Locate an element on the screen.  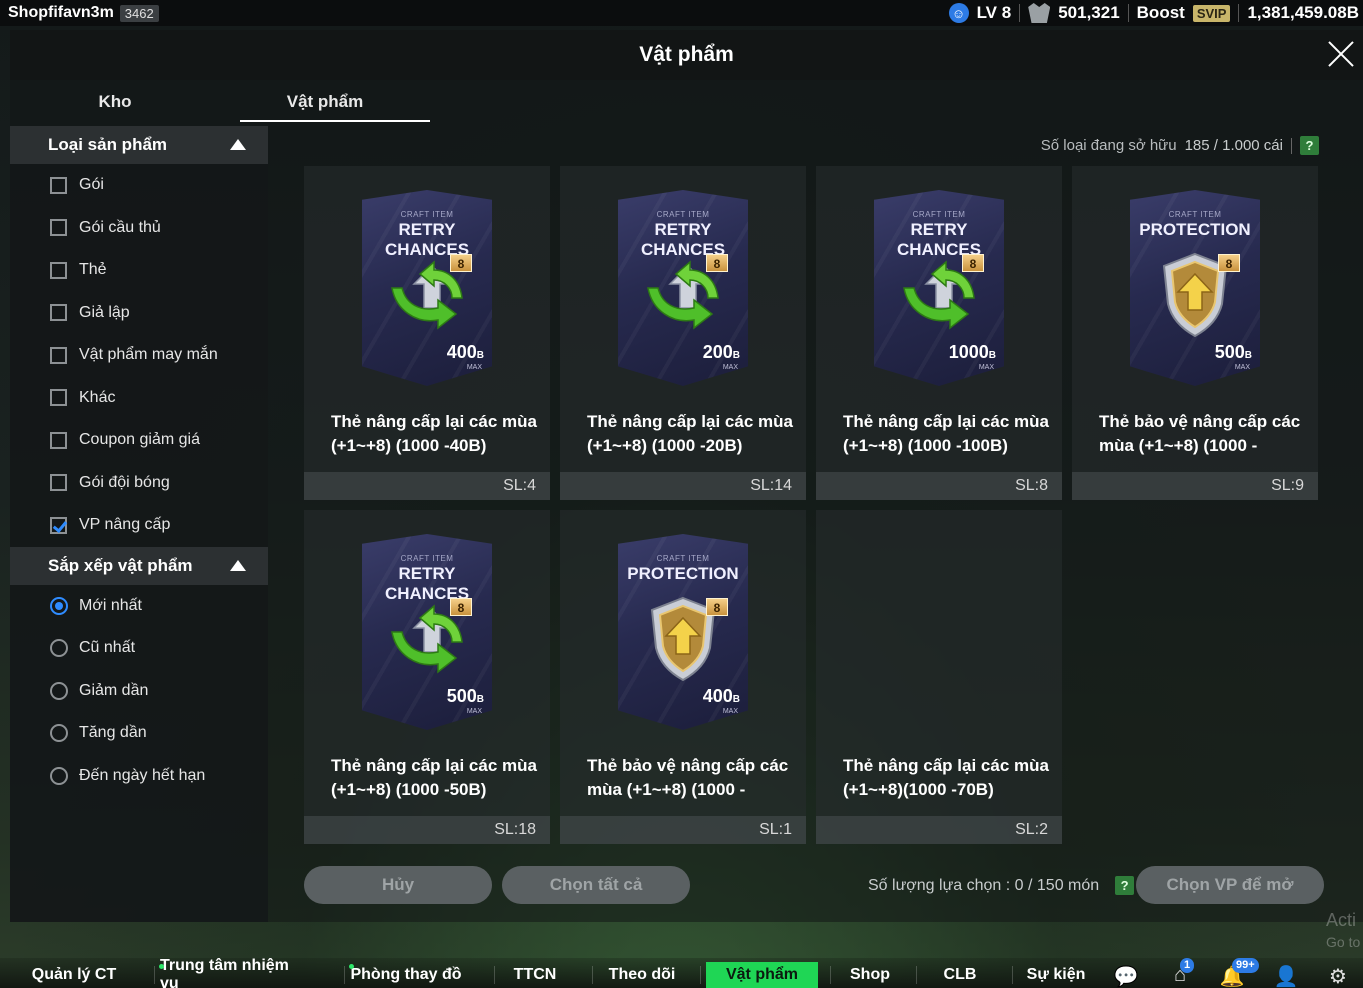
item-quantity-bar: SL:18 is located at coordinates (427, 830).